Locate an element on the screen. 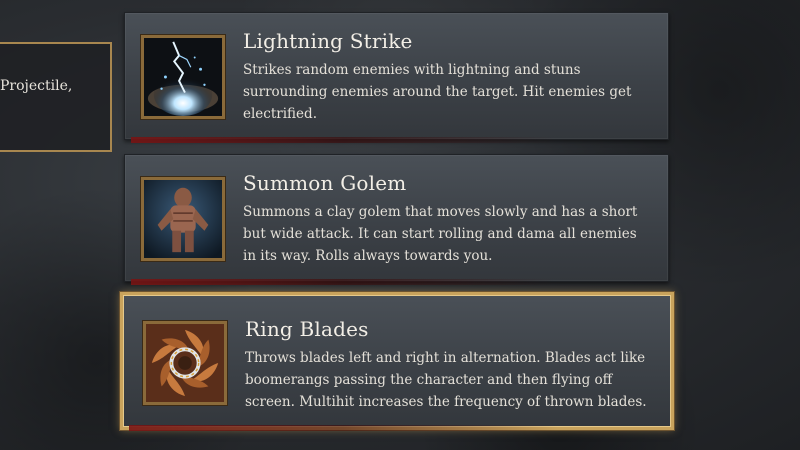 The image size is (800, 450). golem-icon is located at coordinates (183, 219).